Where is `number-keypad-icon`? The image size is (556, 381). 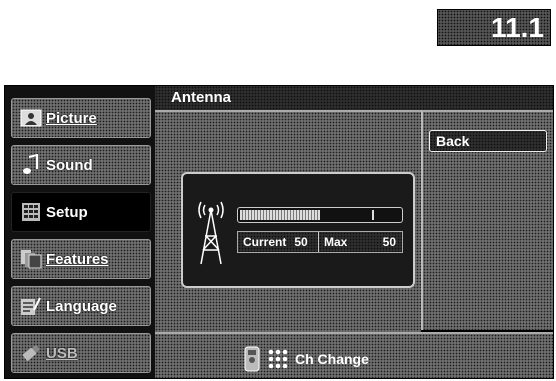 number-keypad-icon is located at coordinates (278, 359).